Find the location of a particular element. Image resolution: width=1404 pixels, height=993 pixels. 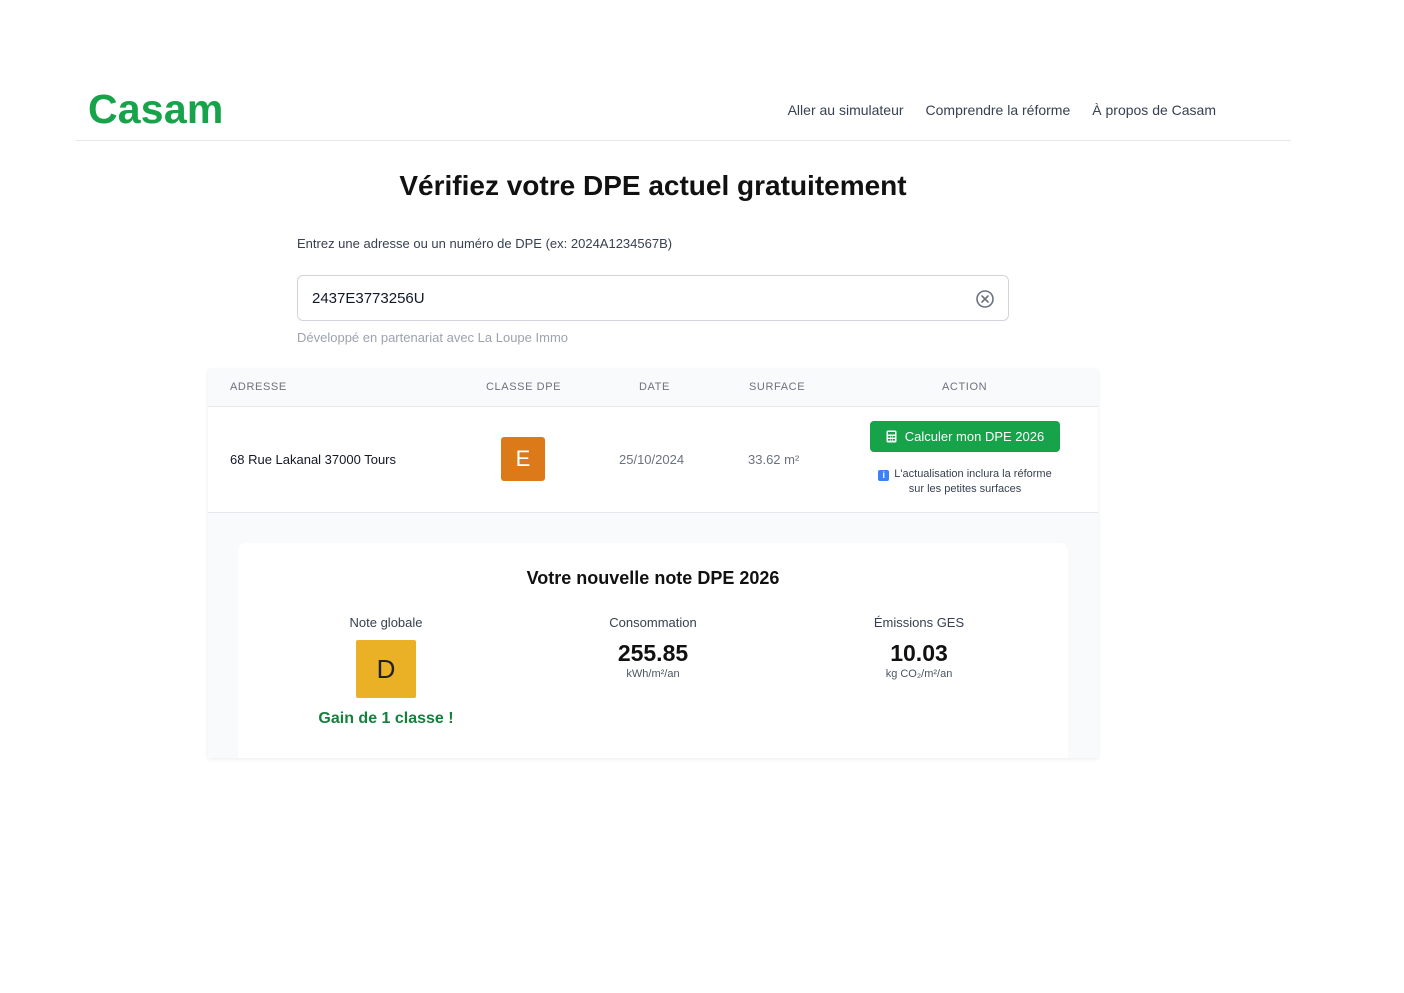

consommation-block: Consommation 255.85 kWh/m²/an is located at coordinates (653, 647).